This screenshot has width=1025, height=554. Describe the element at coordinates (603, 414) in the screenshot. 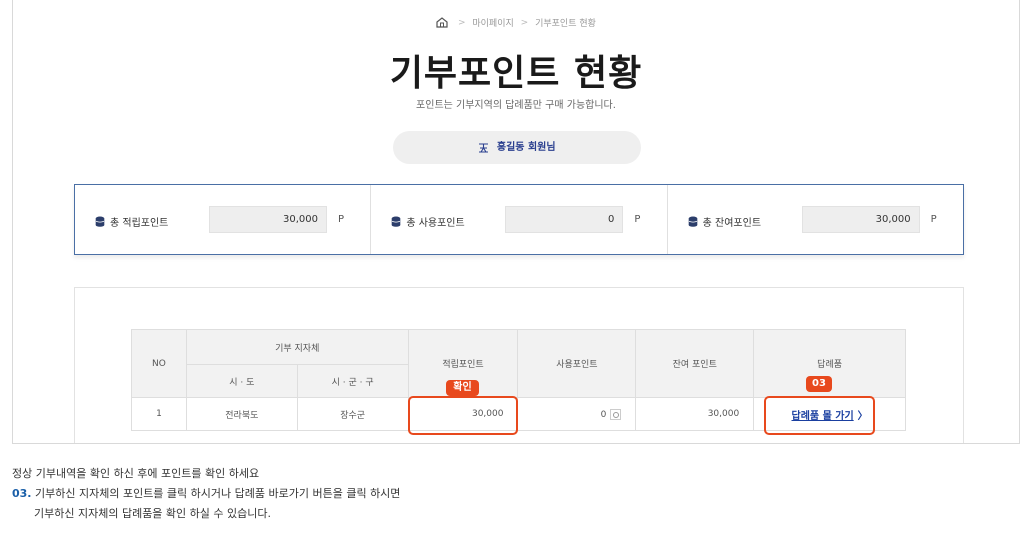

I see `used-points-value: 0` at that location.